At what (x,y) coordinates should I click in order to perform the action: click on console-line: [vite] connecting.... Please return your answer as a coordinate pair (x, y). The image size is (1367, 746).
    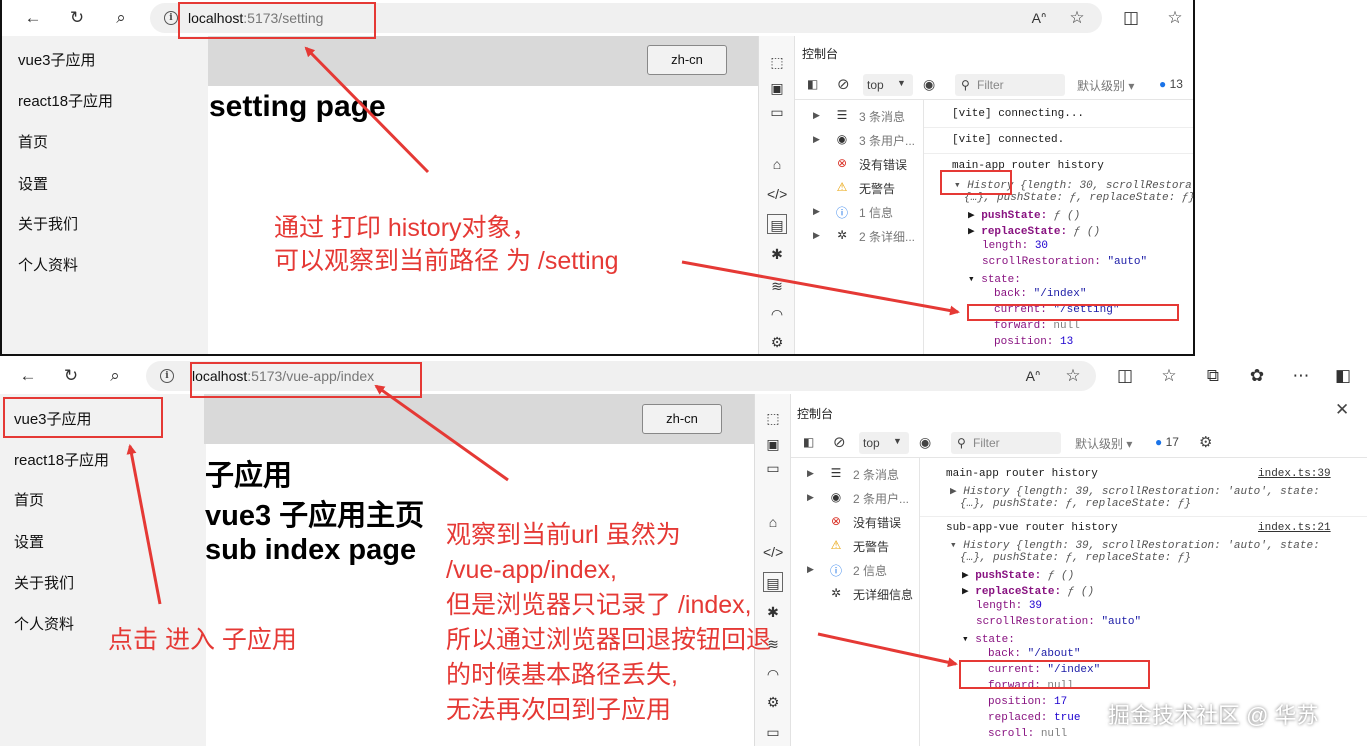
    Looking at the image, I should click on (1018, 114).